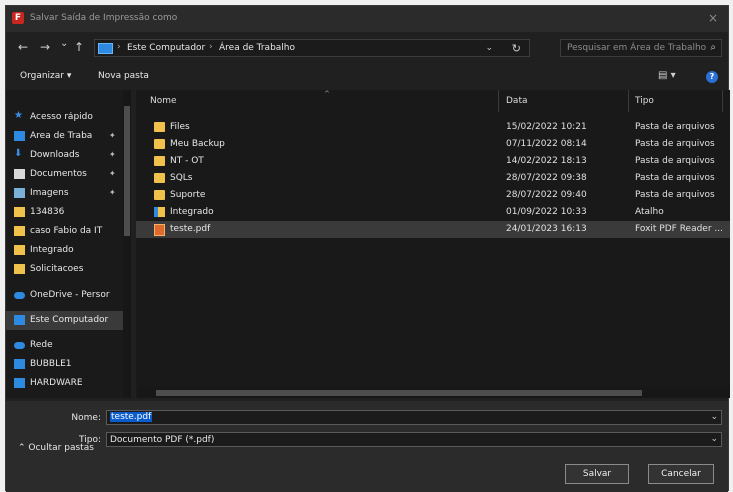  What do you see at coordinates (192, 212) in the screenshot?
I see `file-name: Integrado` at bounding box center [192, 212].